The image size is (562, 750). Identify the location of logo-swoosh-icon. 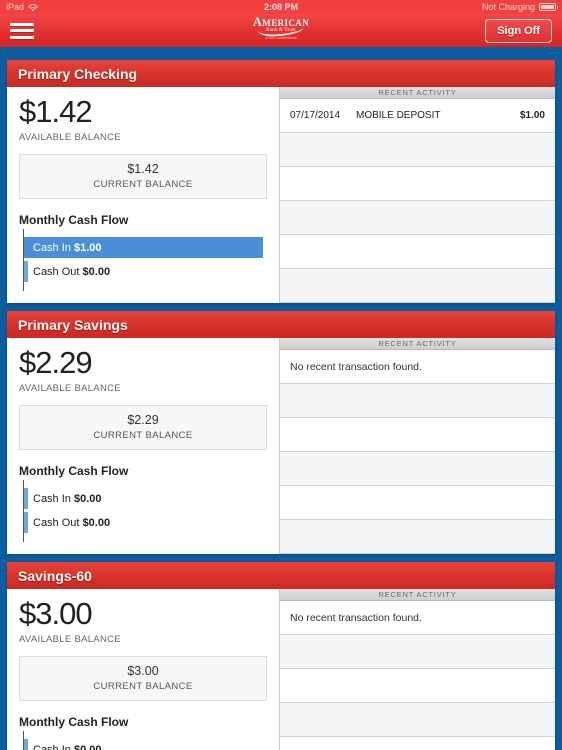
(281, 32).